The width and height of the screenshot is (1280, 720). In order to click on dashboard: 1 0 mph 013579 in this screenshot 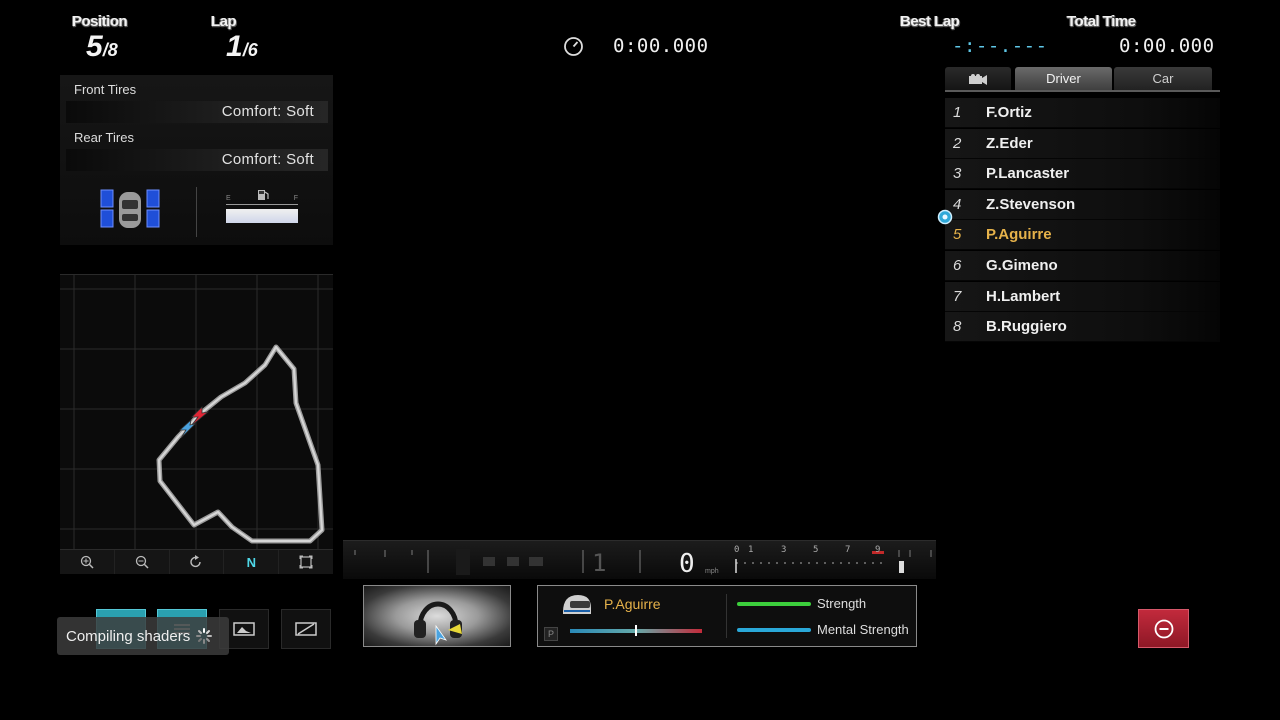, I will do `click(639, 559)`.